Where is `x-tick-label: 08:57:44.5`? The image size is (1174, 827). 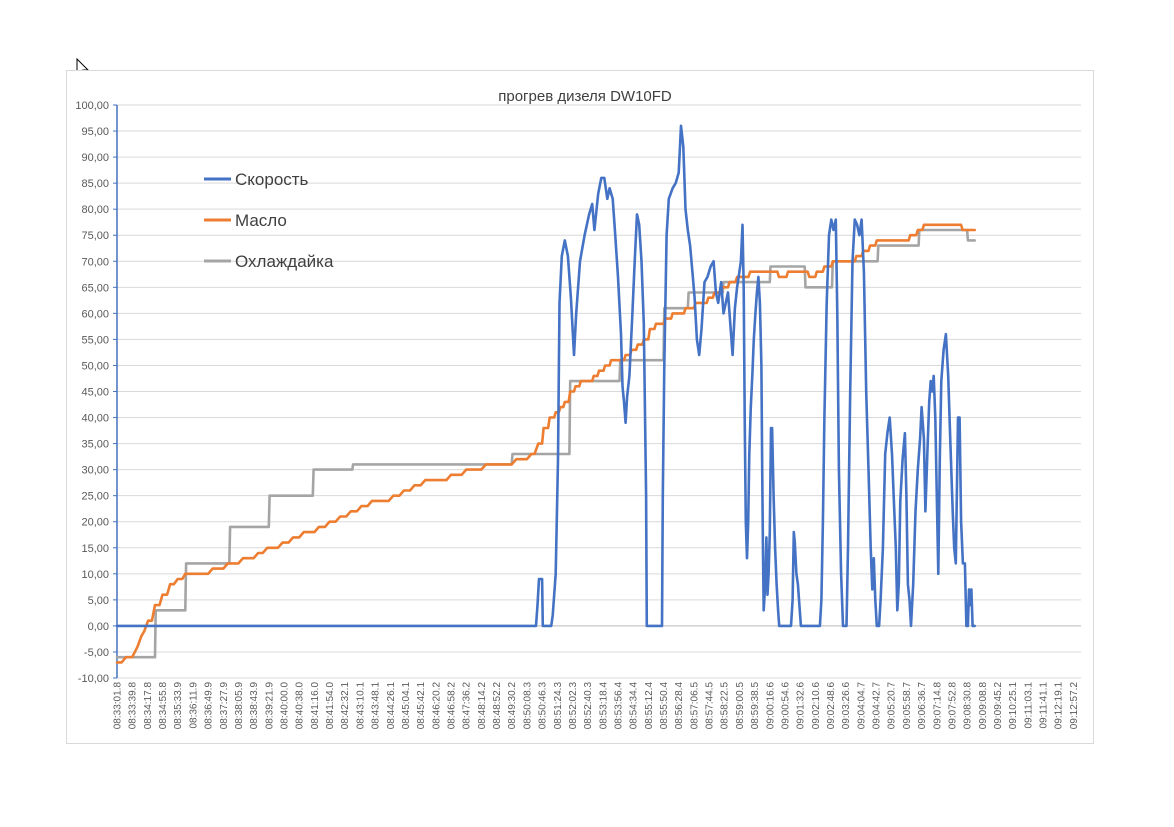
x-tick-label: 08:57:44.5 is located at coordinates (710, 706).